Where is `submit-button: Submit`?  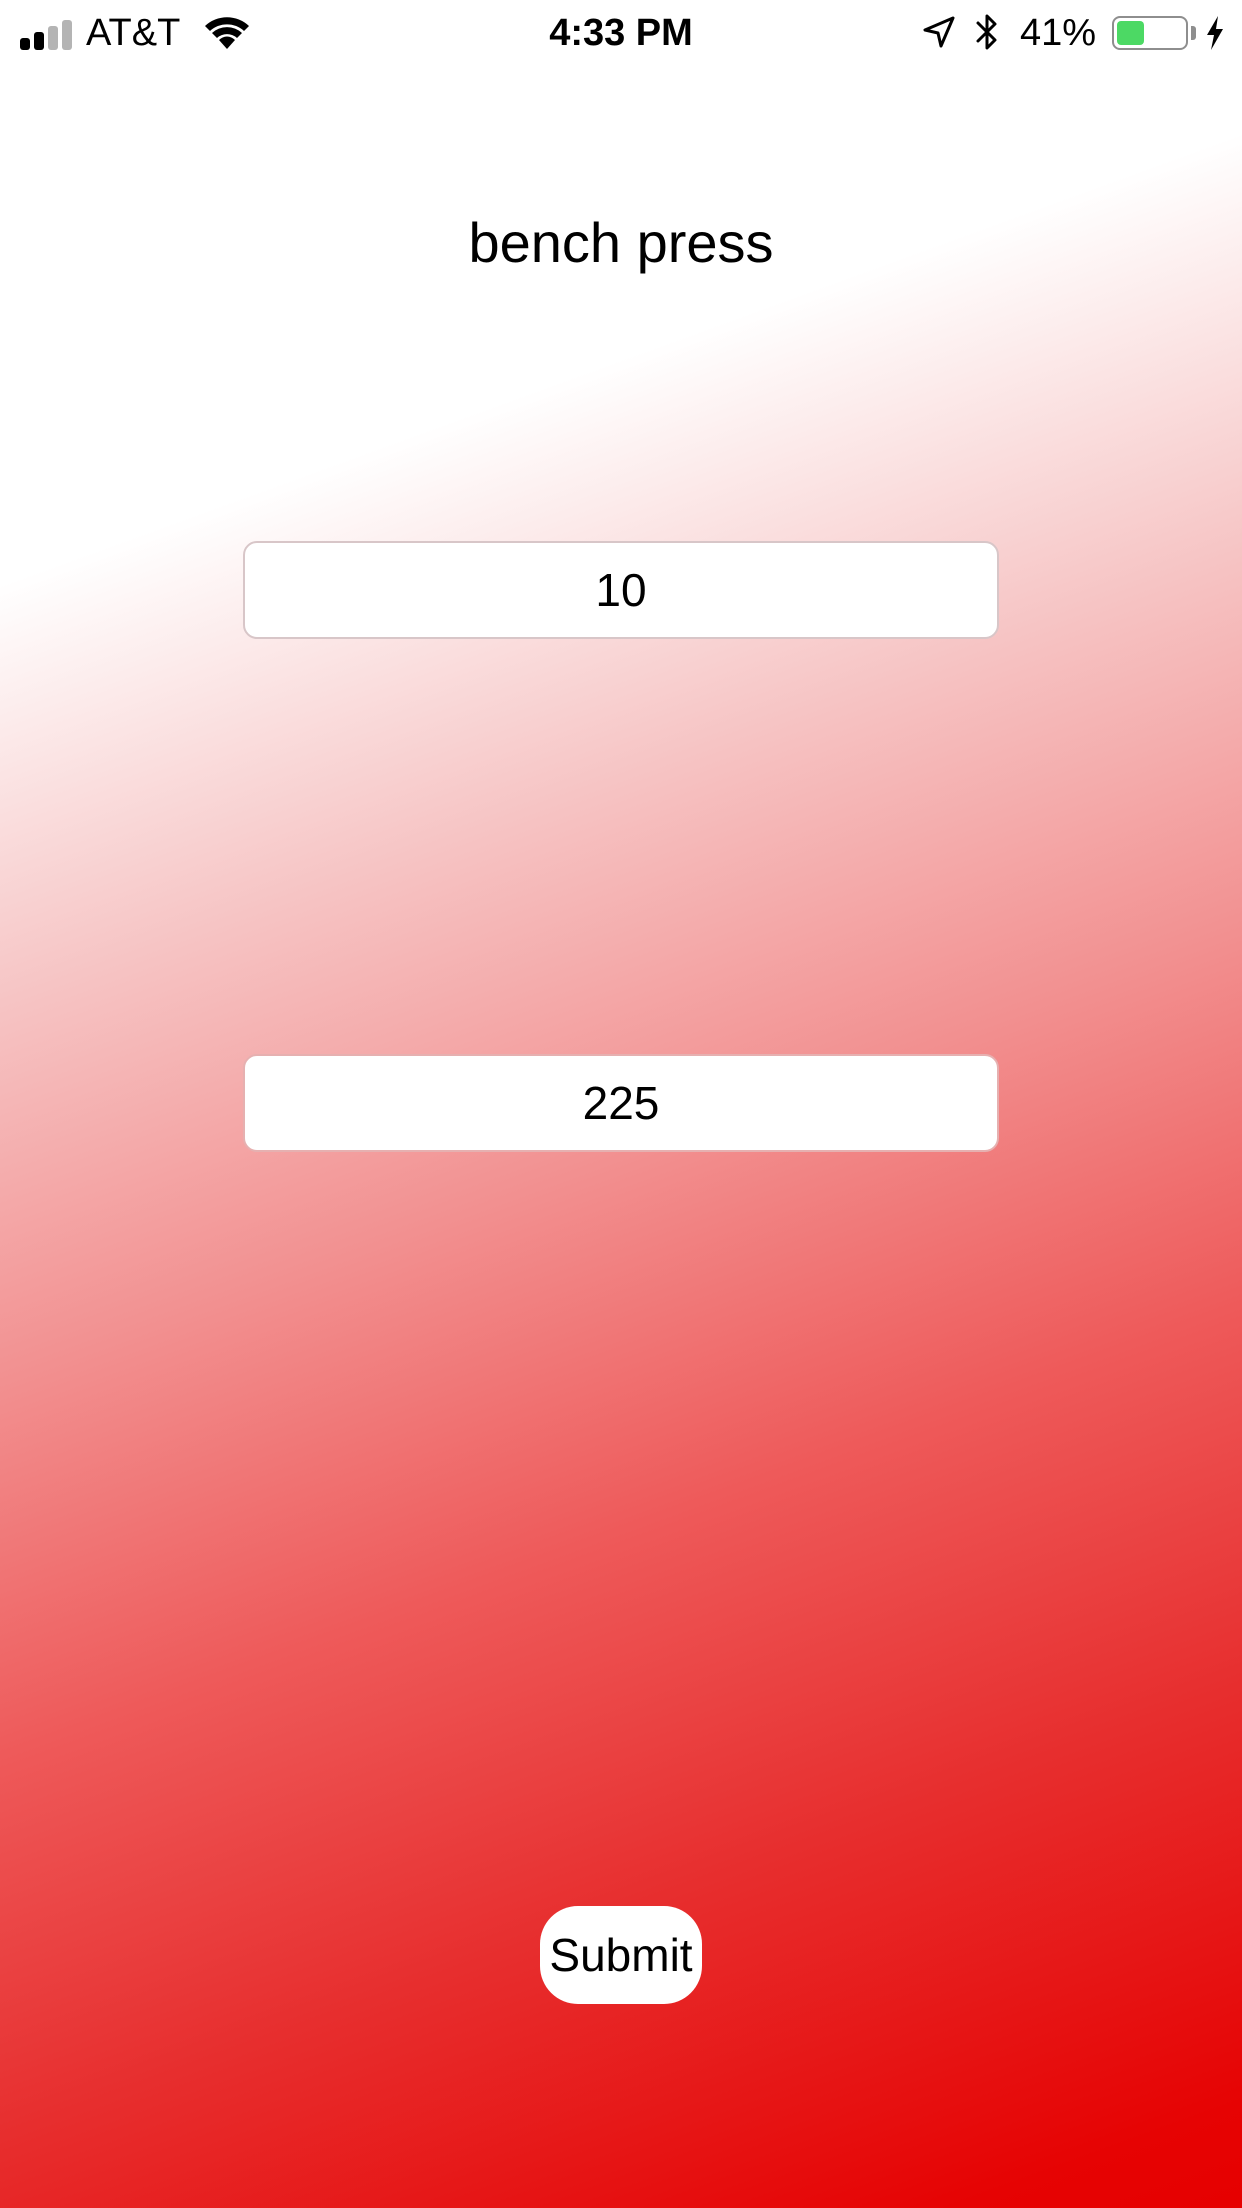 submit-button: Submit is located at coordinates (621, 1955).